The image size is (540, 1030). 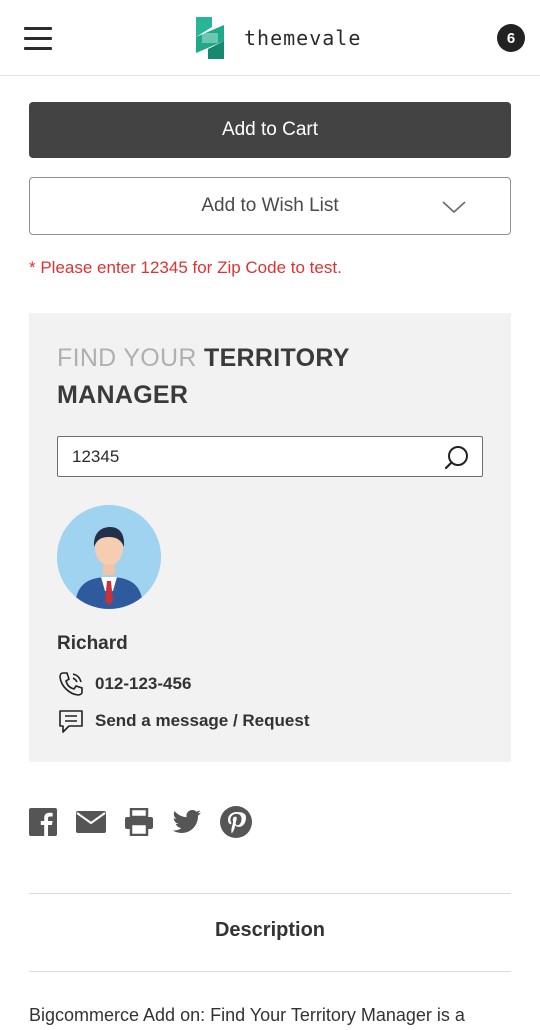 I want to click on print-icon, so click(x=139, y=822).